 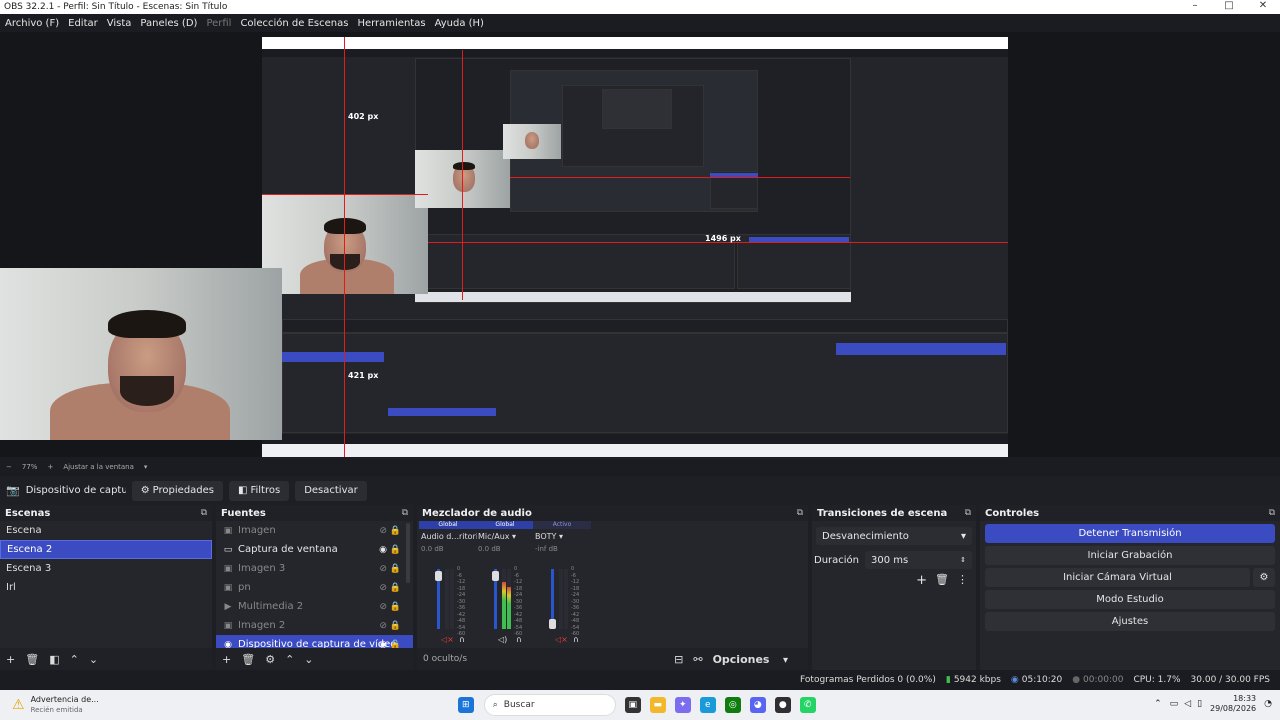 I want to click on advanced-icon: ⚯, so click(x=697, y=659).